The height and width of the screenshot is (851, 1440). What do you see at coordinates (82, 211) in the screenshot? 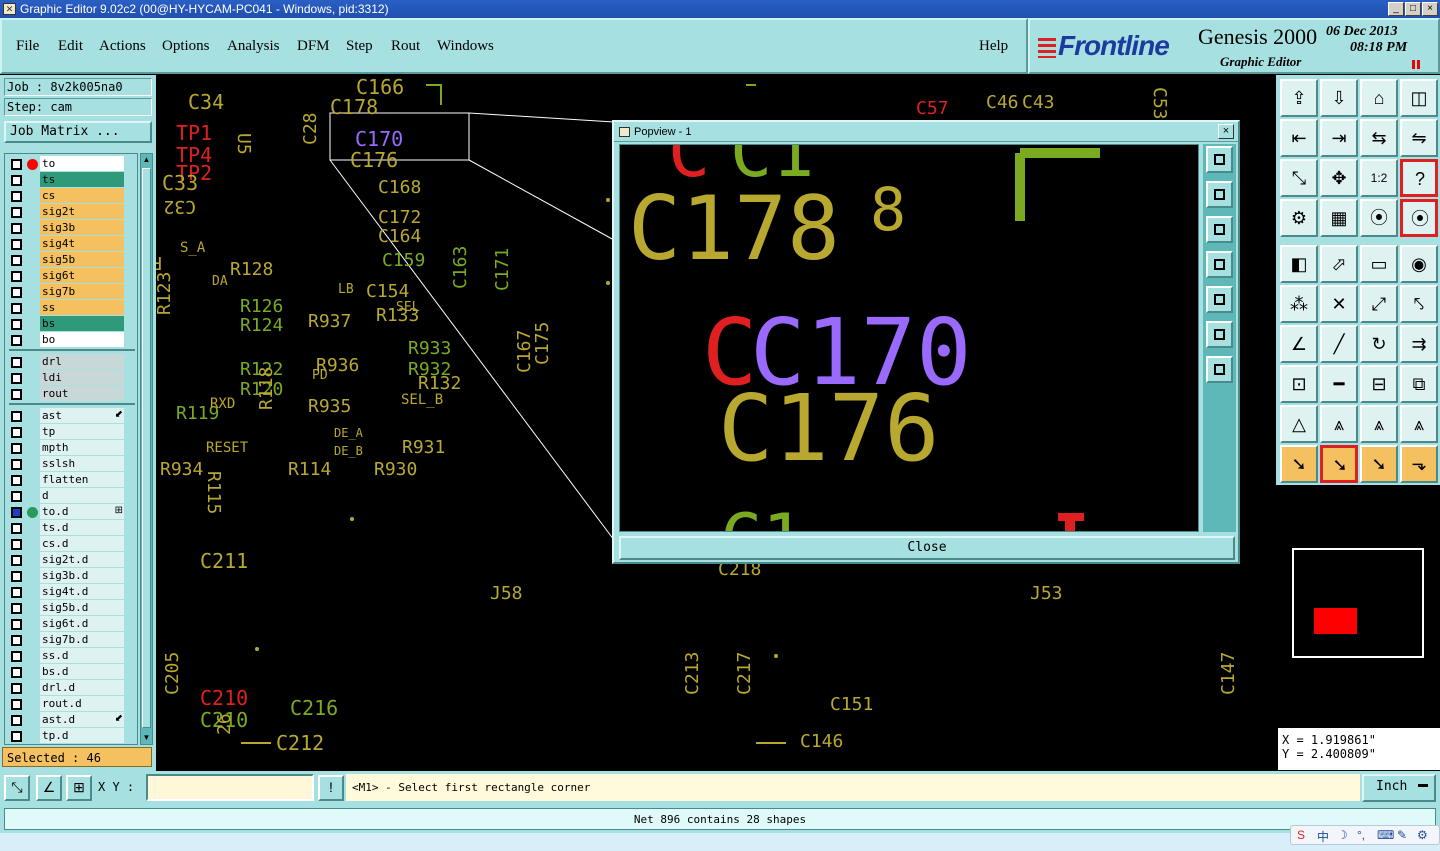
I see `layer-name: sig2t` at bounding box center [82, 211].